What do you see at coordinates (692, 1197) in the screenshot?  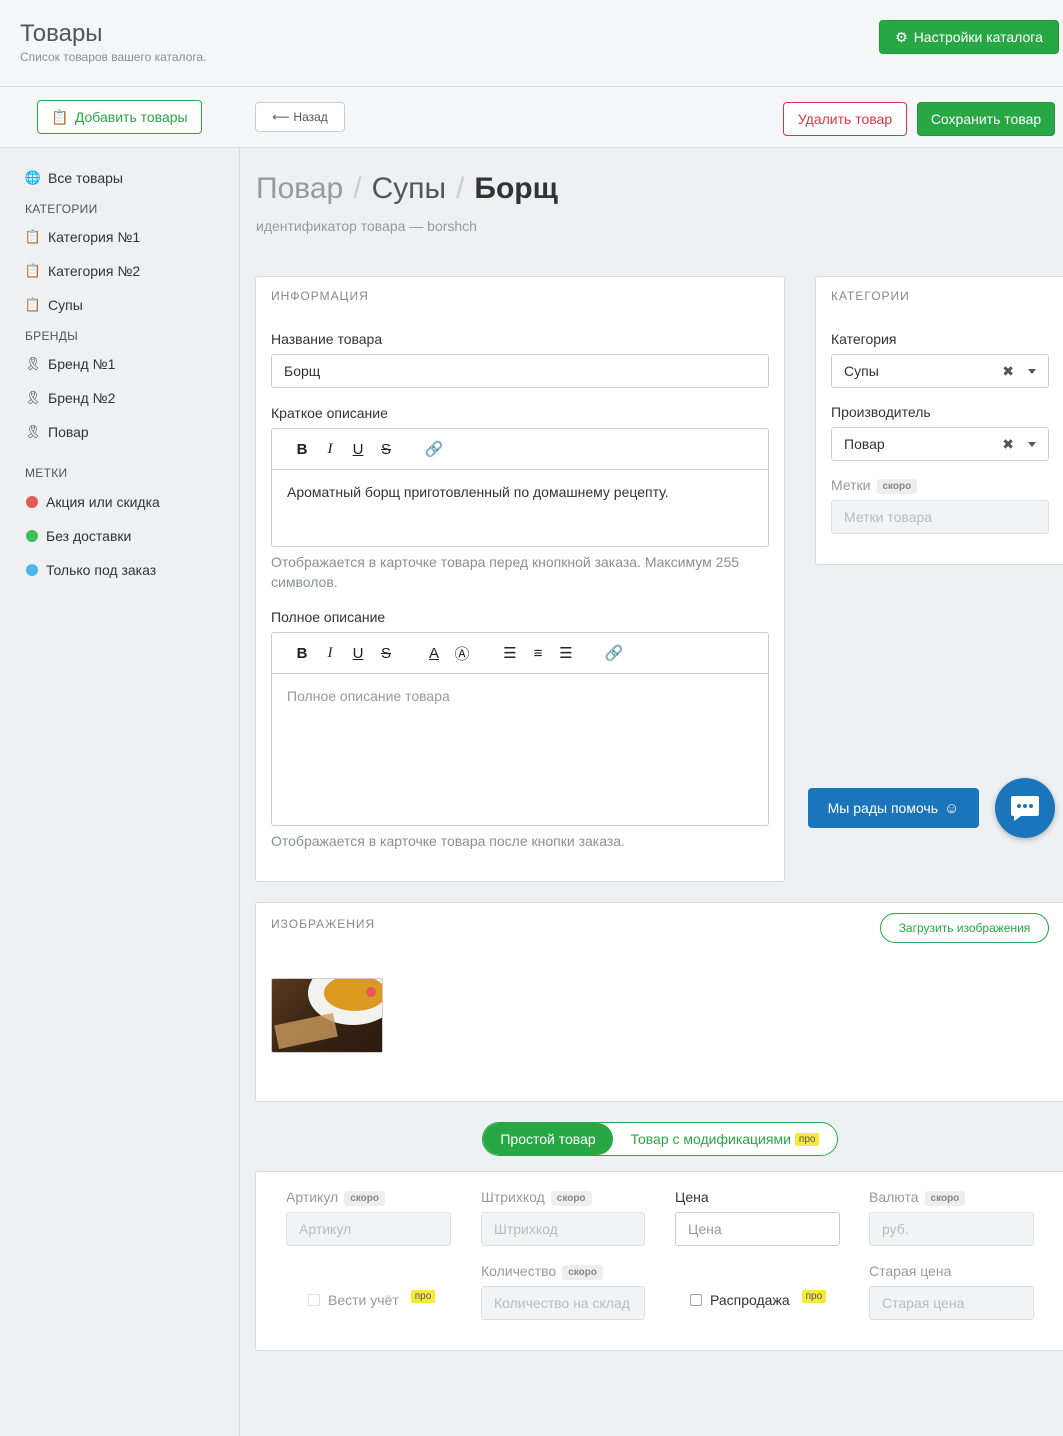 I see `price-label: Цена` at bounding box center [692, 1197].